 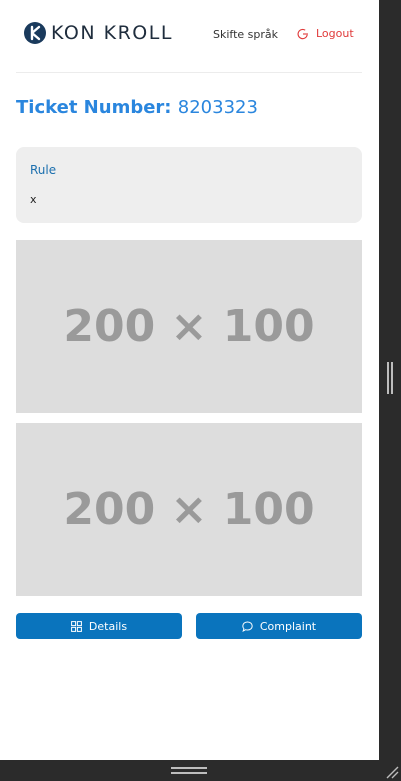 What do you see at coordinates (189, 36) in the screenshot?
I see `header: KON KROLL Skifte språk Logout` at bounding box center [189, 36].